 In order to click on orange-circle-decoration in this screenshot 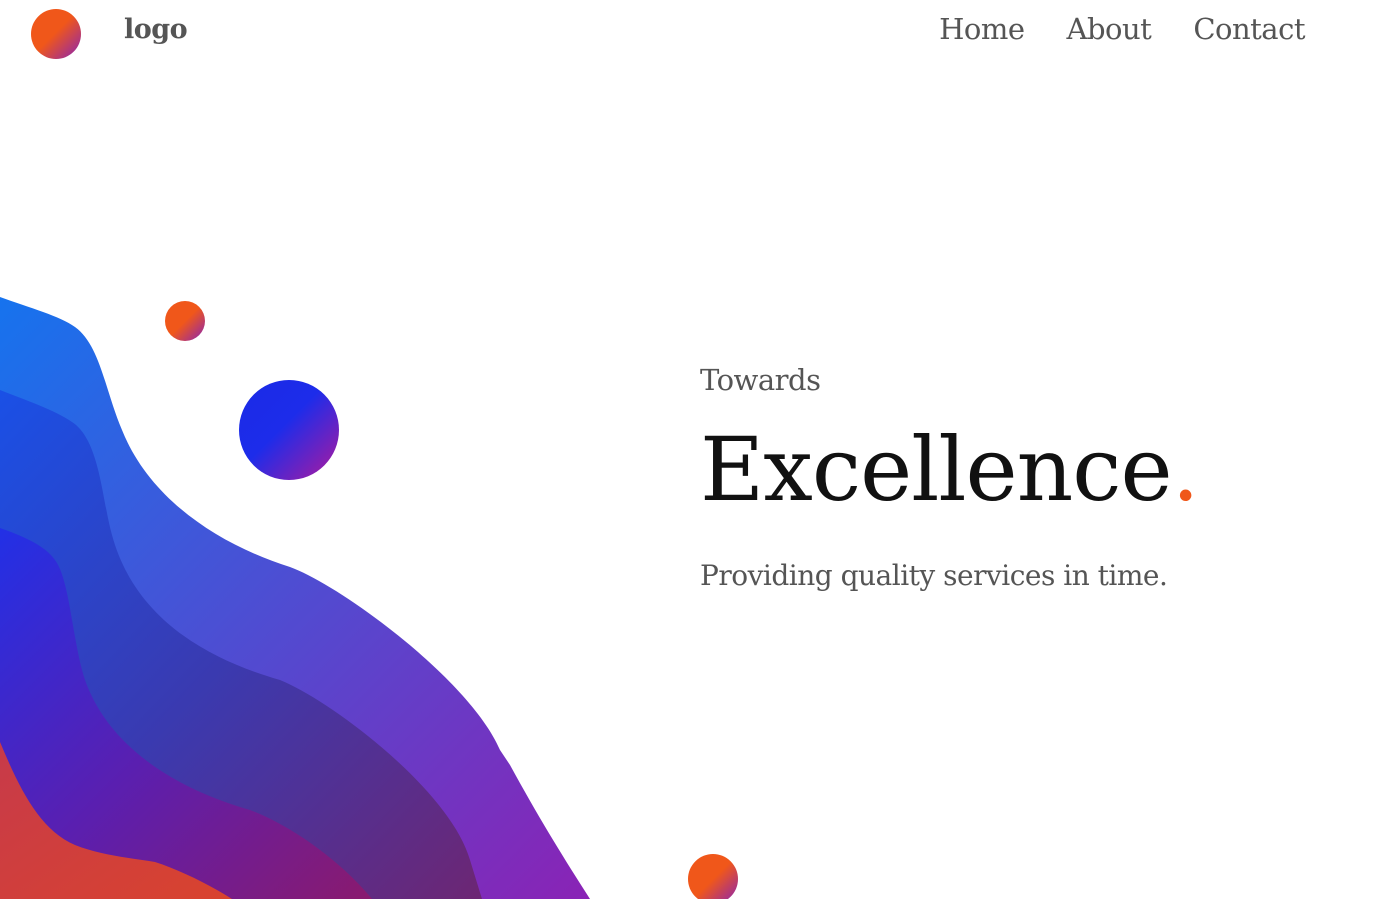, I will do `click(185, 321)`.